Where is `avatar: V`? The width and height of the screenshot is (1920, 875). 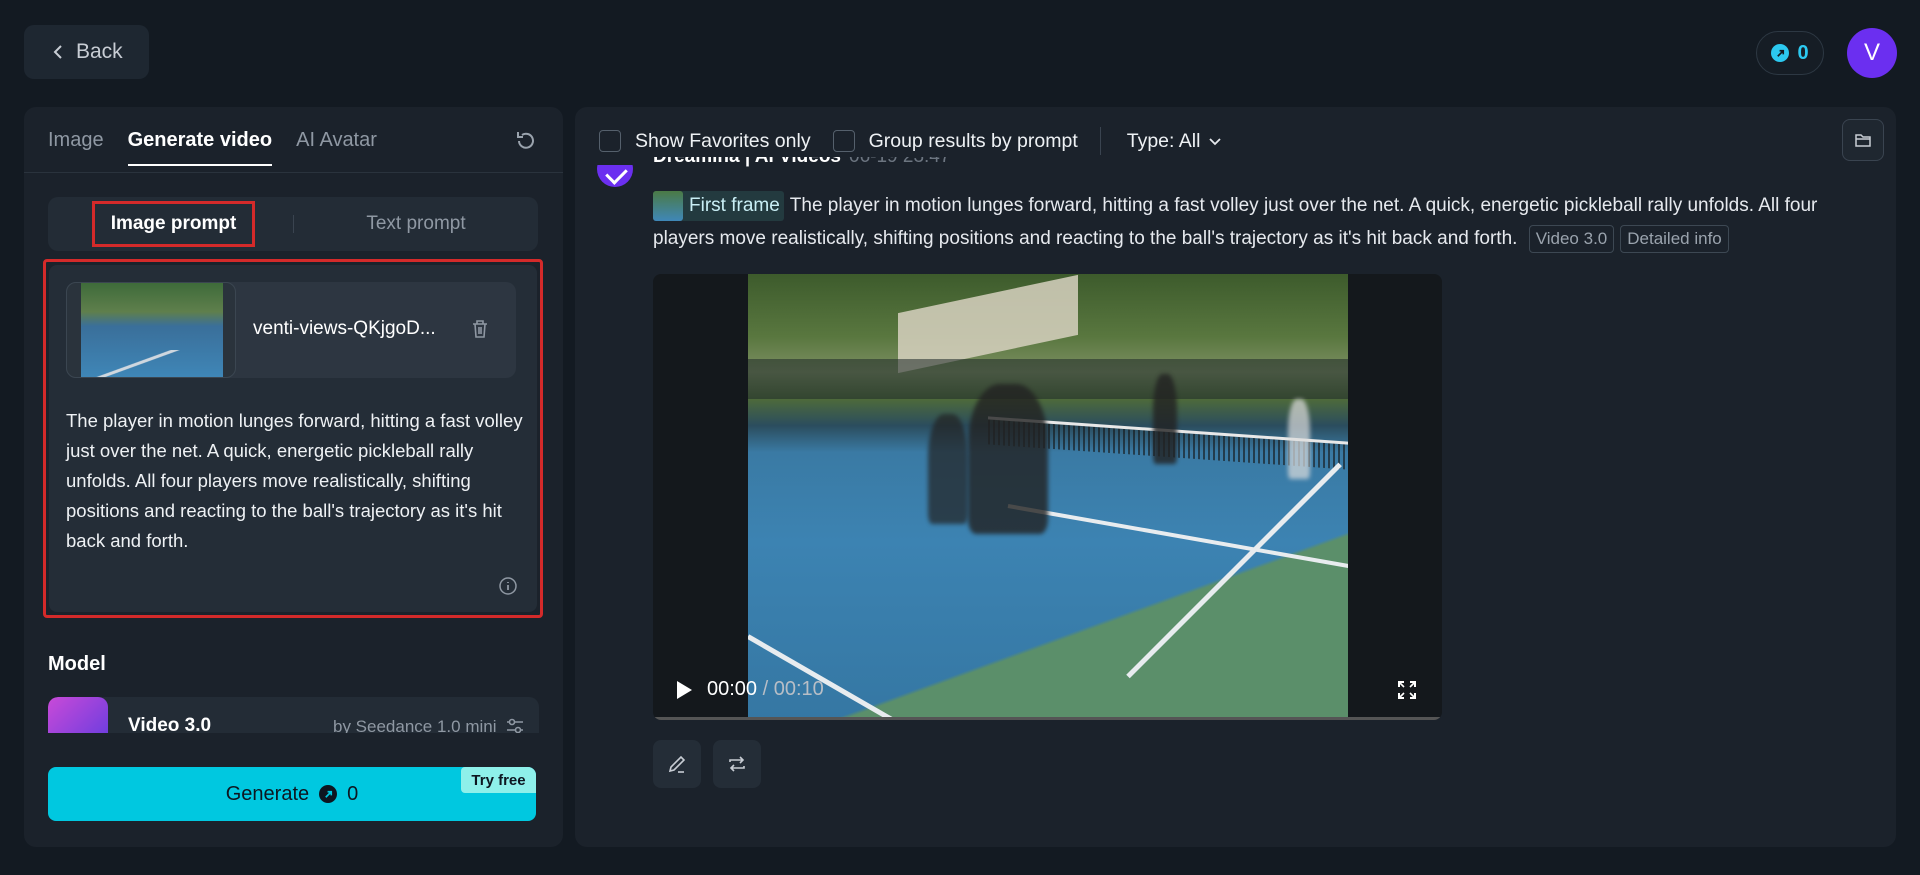
avatar: V is located at coordinates (1872, 53).